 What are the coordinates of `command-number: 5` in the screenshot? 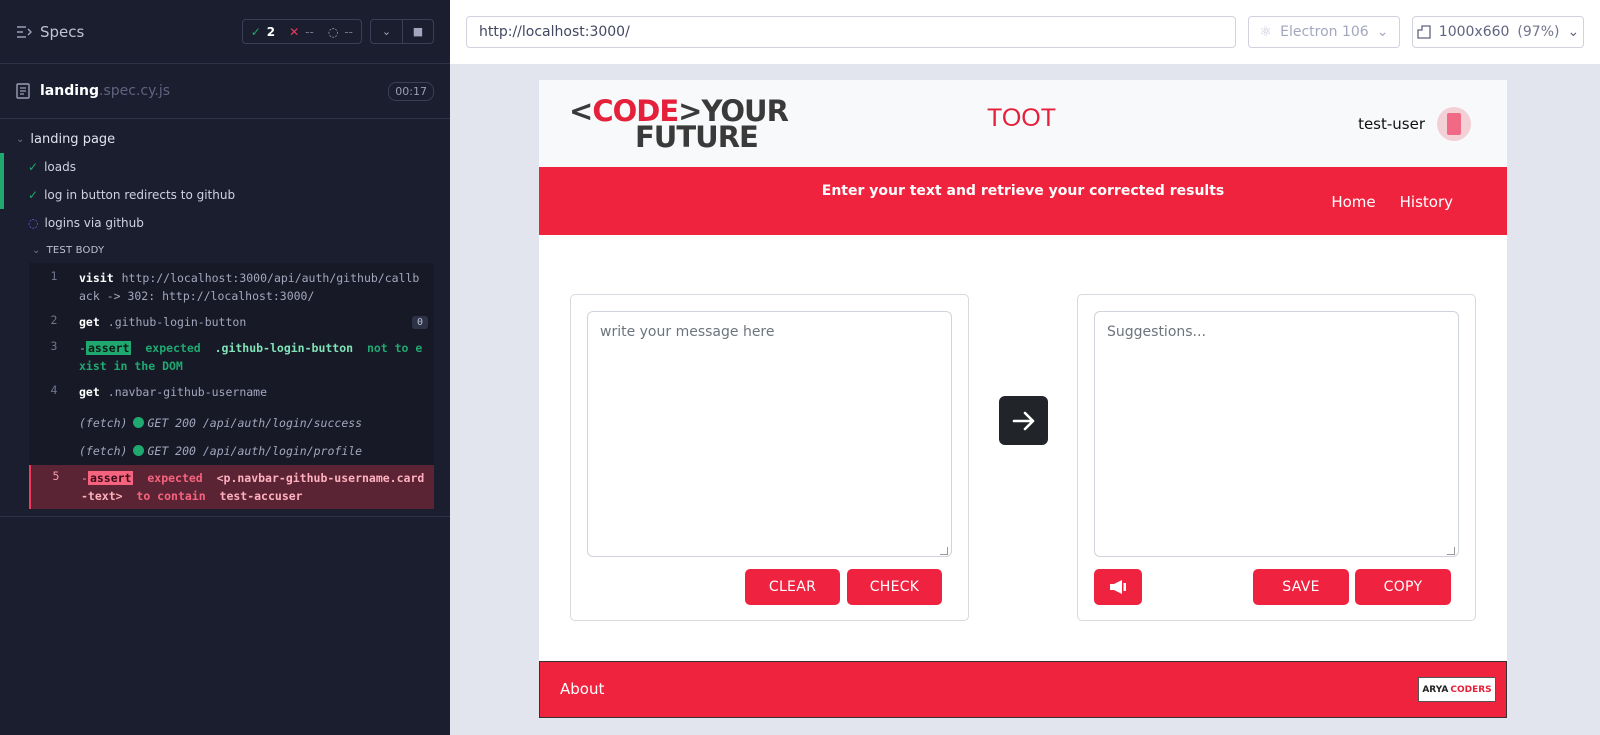 It's located at (56, 476).